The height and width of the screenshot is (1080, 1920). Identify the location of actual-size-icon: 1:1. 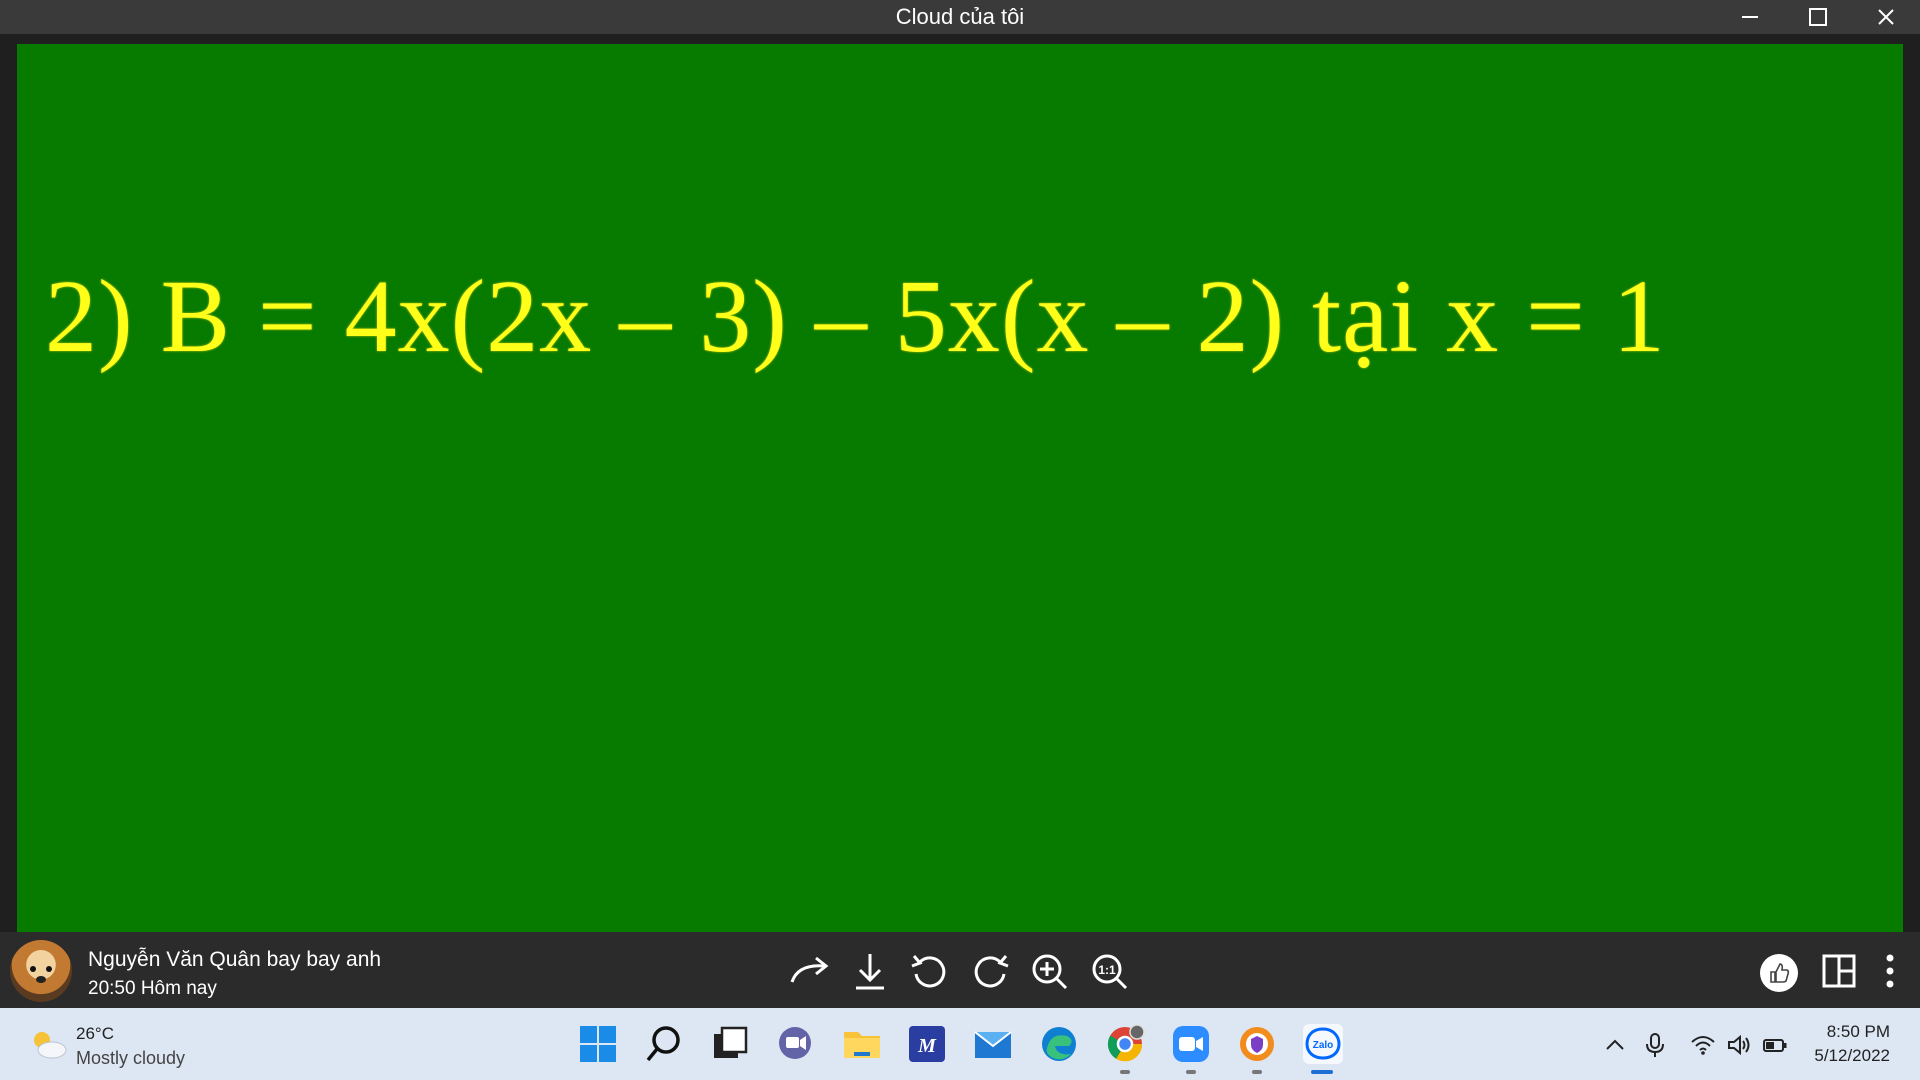
(1110, 972).